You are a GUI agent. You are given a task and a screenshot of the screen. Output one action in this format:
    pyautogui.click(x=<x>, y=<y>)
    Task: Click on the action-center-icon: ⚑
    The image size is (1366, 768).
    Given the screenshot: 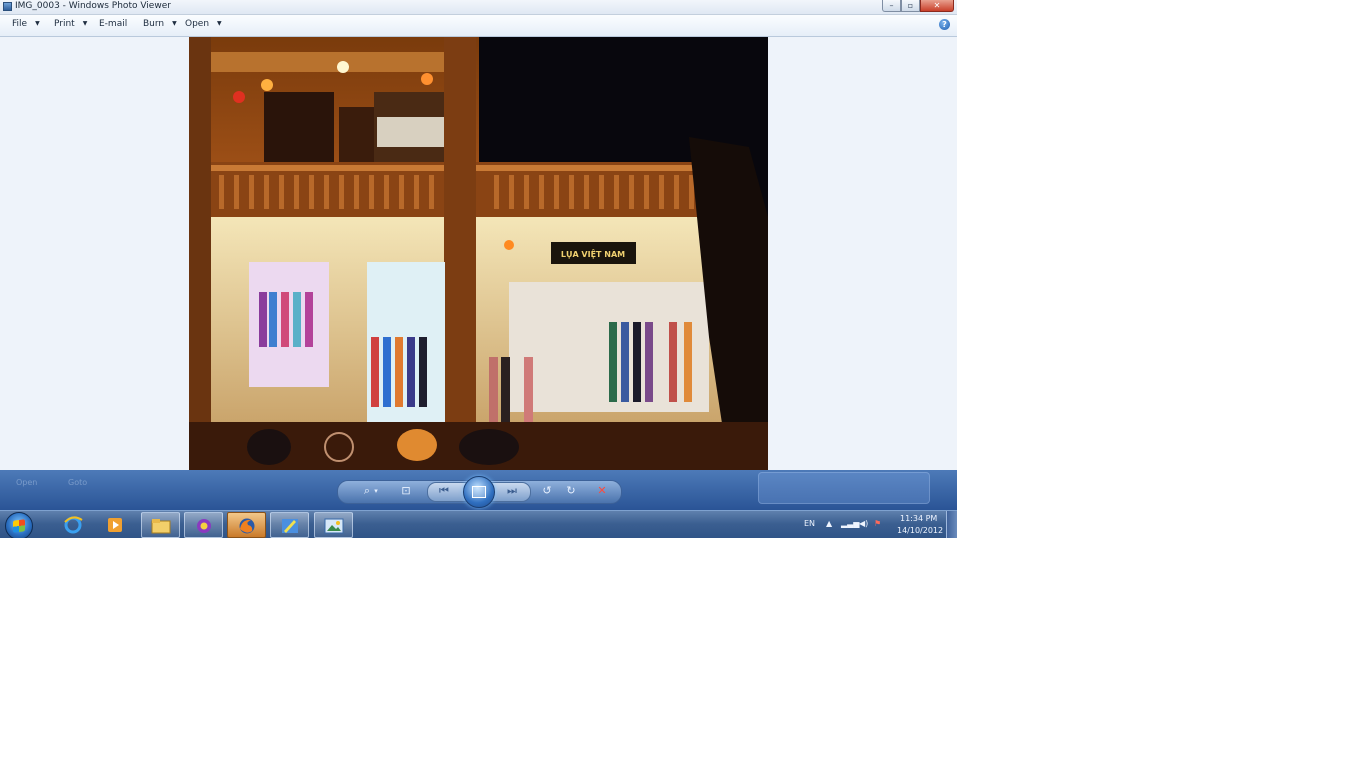 What is the action you would take?
    pyautogui.click(x=877, y=523)
    